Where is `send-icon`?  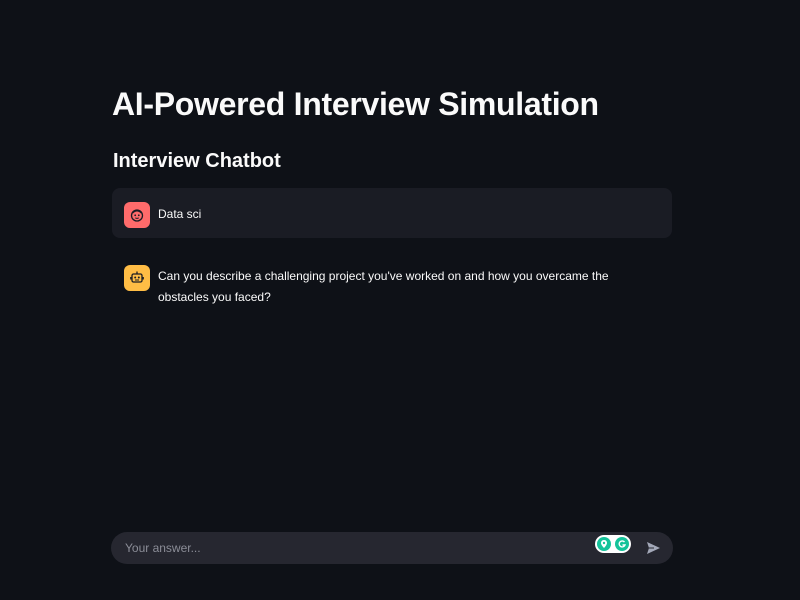
send-icon is located at coordinates (653, 548).